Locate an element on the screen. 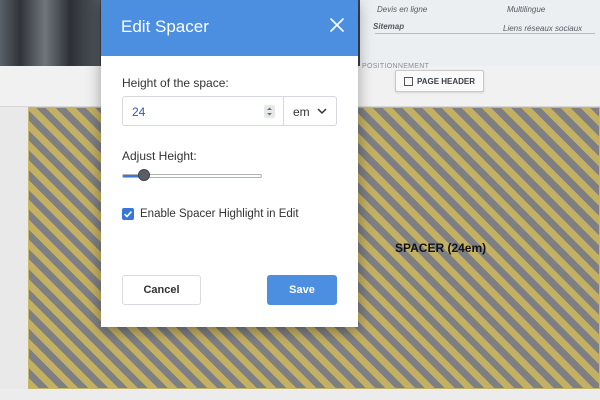  height-value: 24 is located at coordinates (139, 112).